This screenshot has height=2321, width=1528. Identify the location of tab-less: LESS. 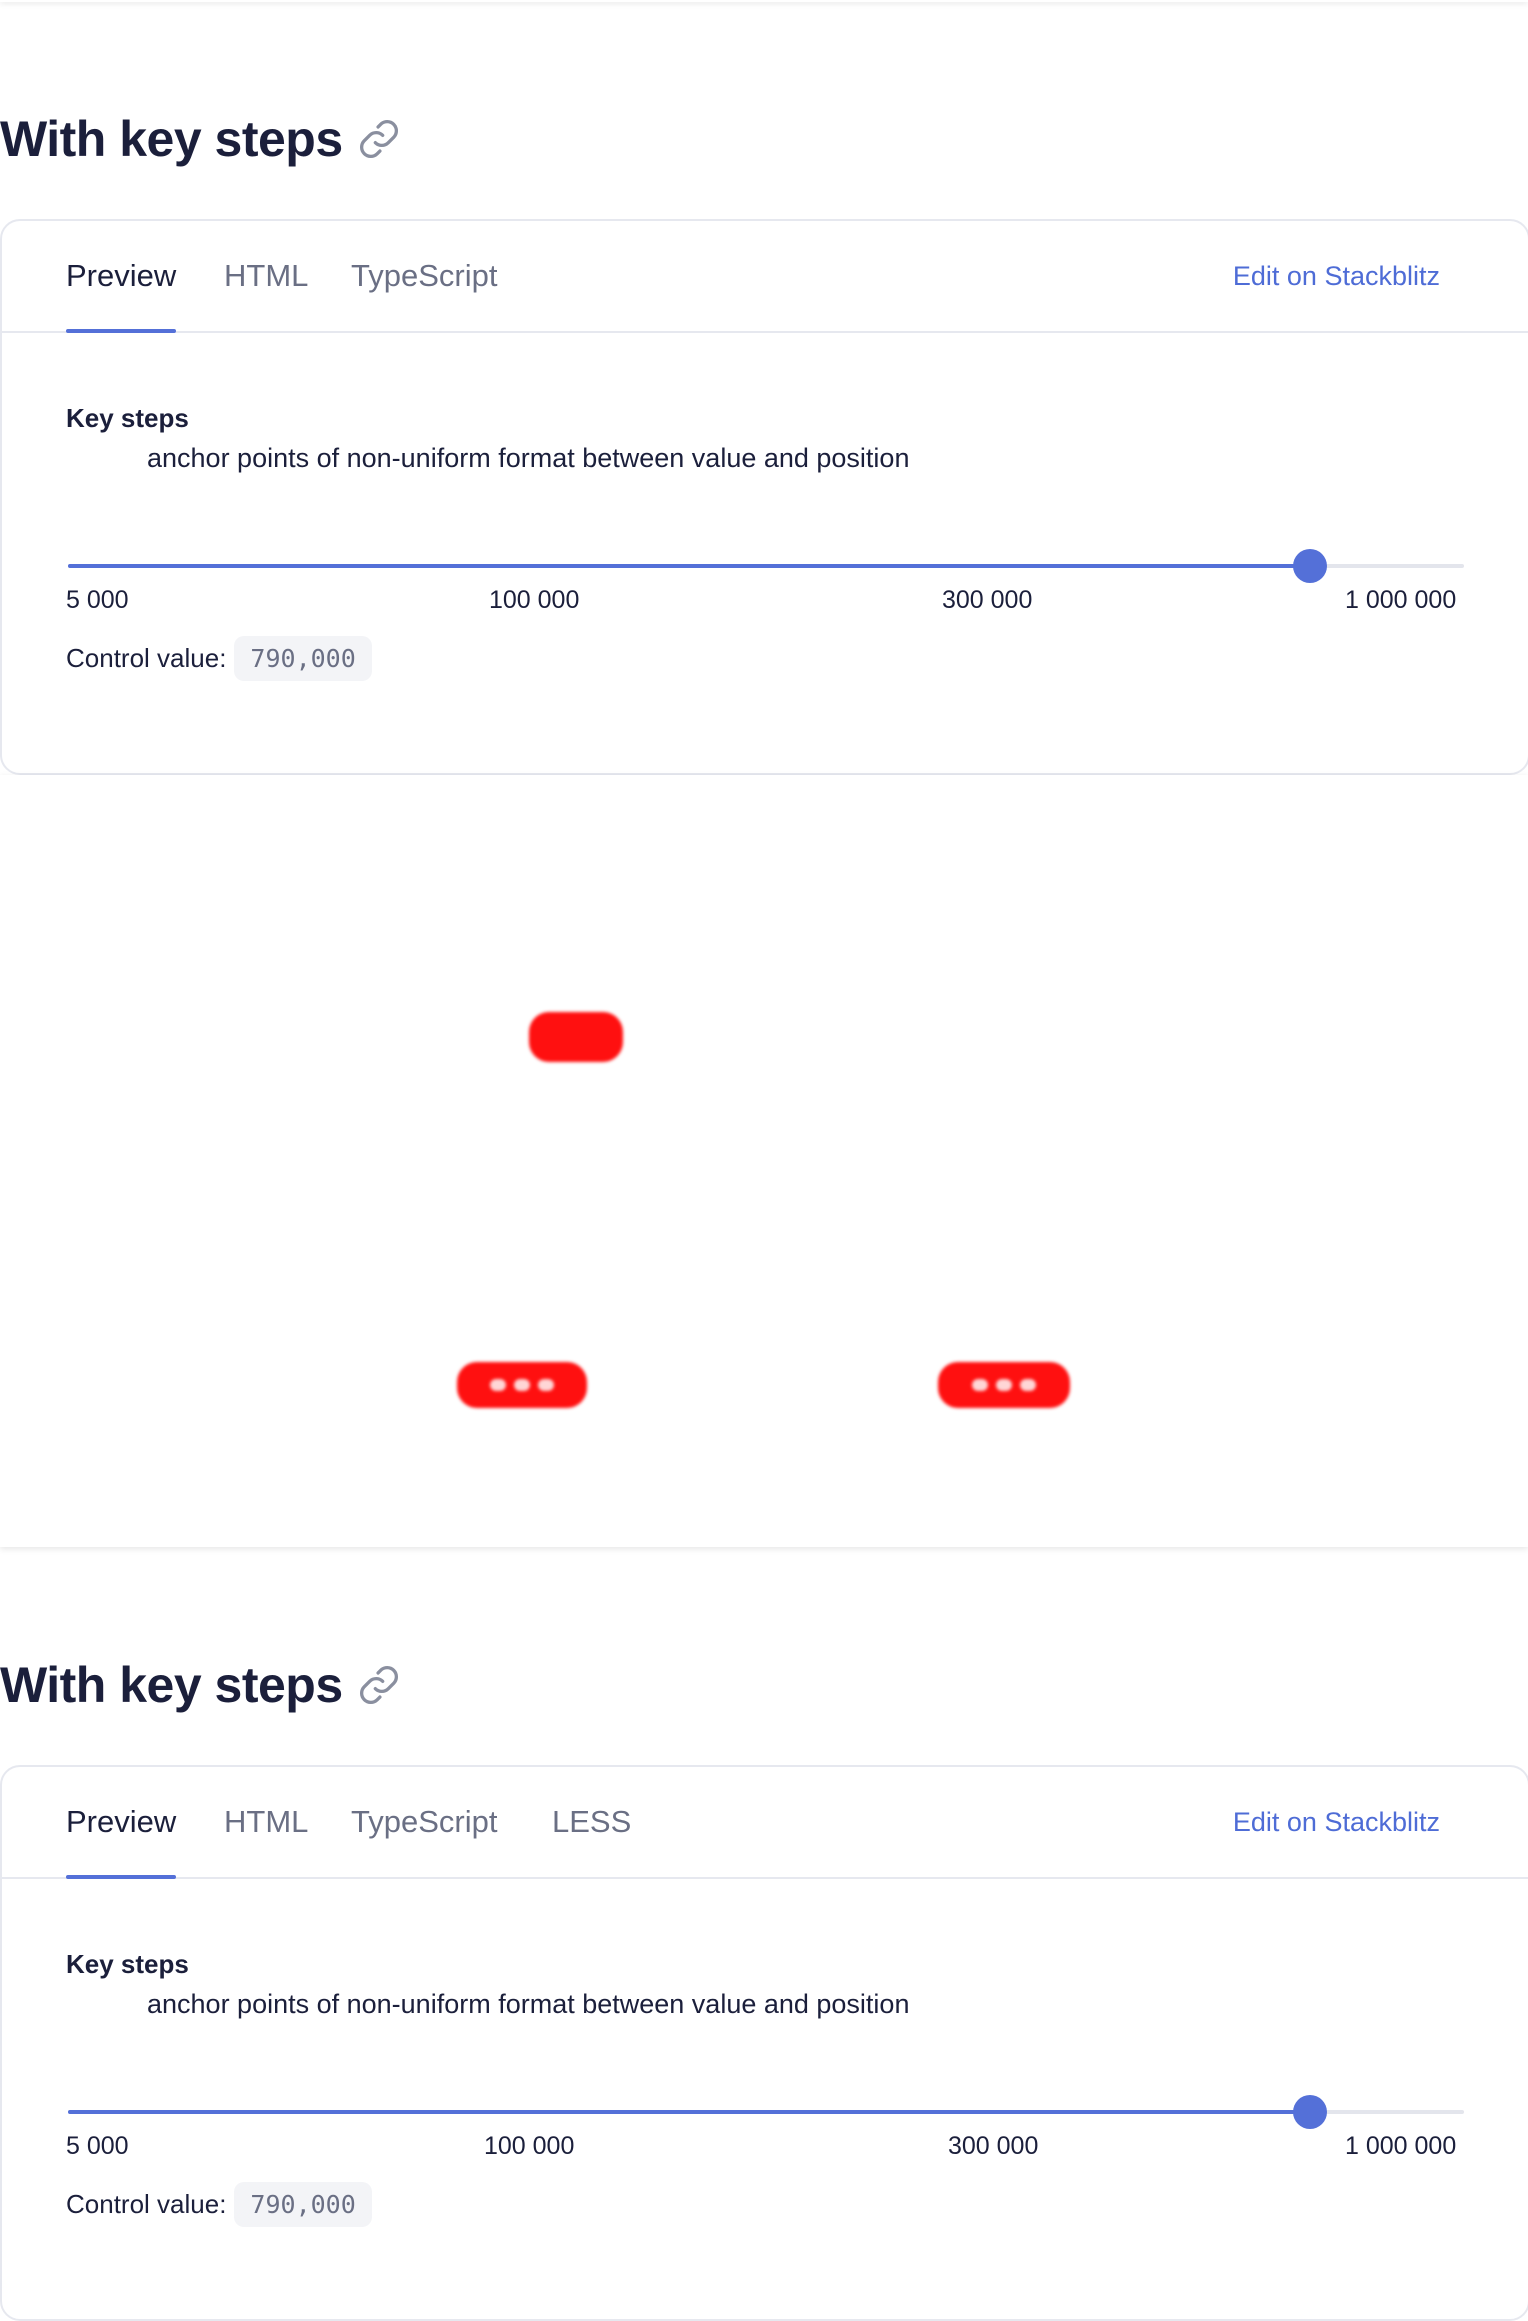
(591, 1822).